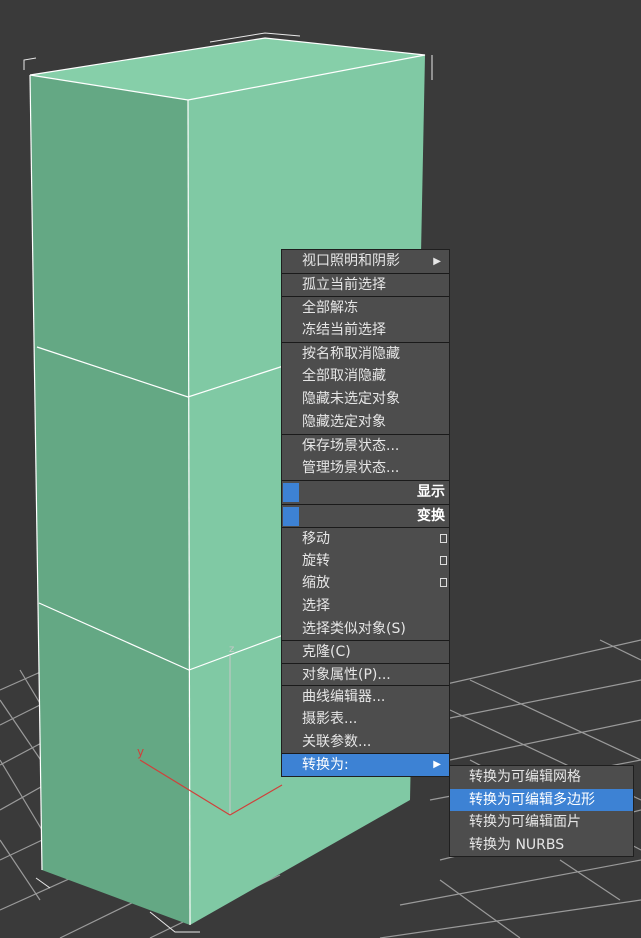 Image resolution: width=641 pixels, height=938 pixels. Describe the element at coordinates (365, 492) in the screenshot. I see `quad-header-display: 显示` at that location.